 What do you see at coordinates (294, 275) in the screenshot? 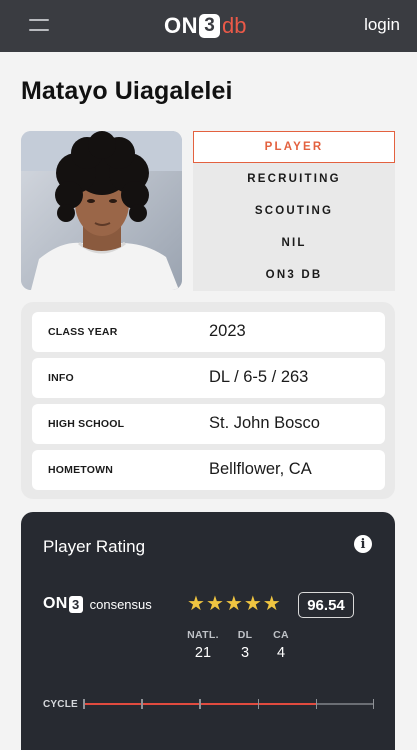
I see `tab-on3-db: ON3 DB` at bounding box center [294, 275].